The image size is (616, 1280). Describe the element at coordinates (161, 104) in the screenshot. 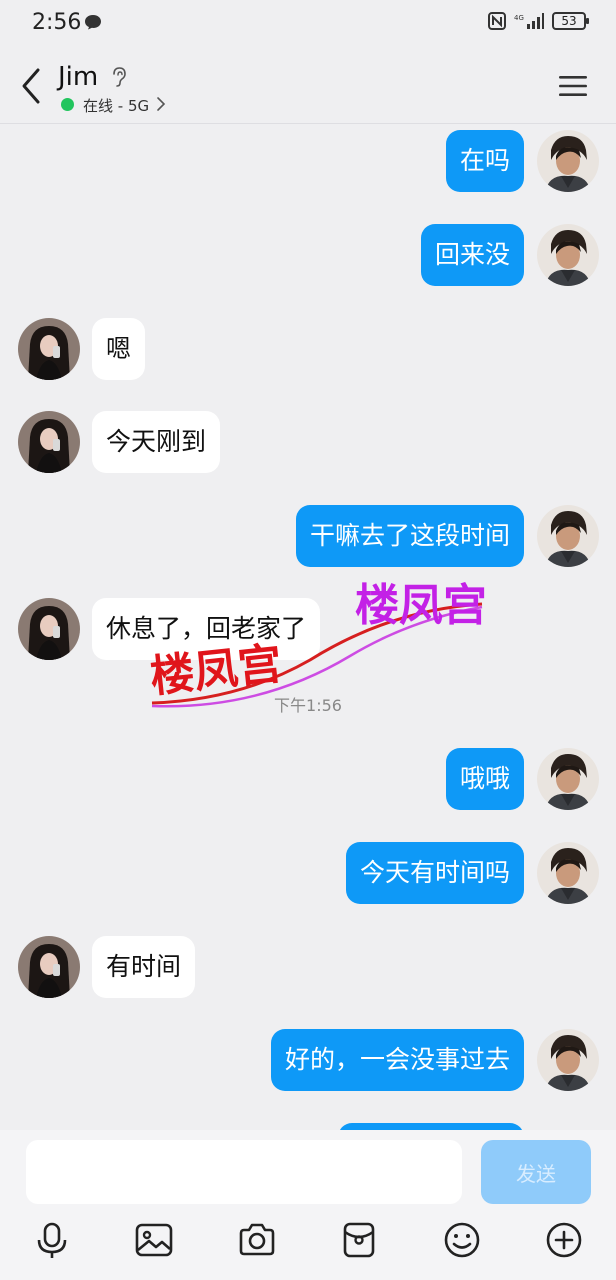

I see `chevron-right-icon` at that location.